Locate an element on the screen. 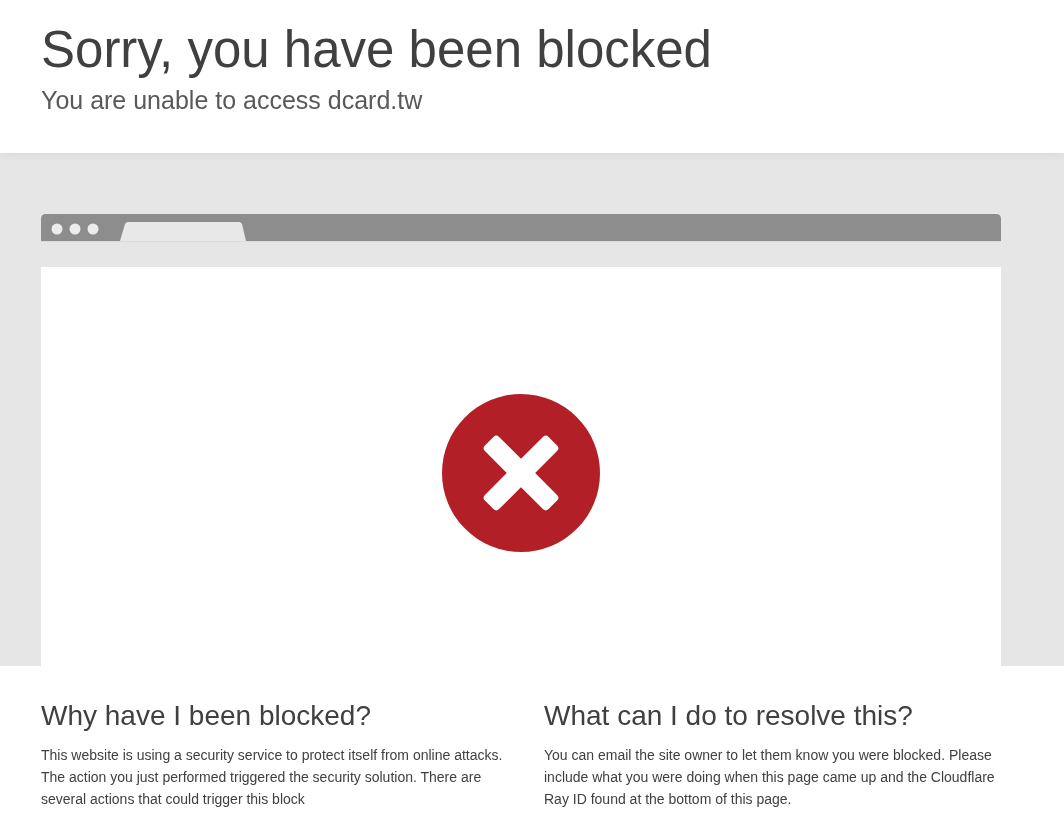  x-circle-icon is located at coordinates (521, 473).